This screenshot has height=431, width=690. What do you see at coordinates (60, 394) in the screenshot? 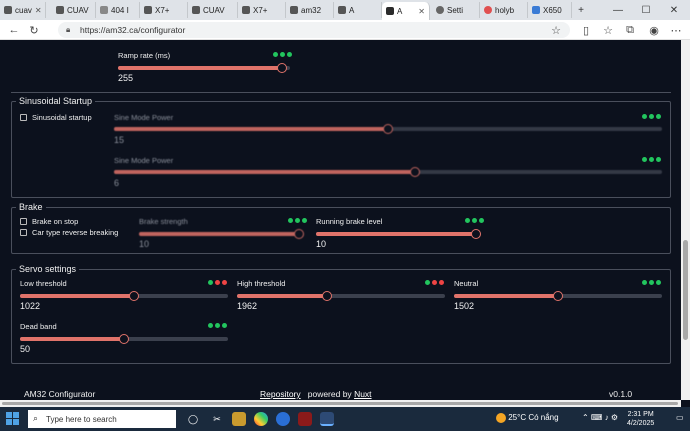
I see `footer-brand: AM32 Configurator` at bounding box center [60, 394].